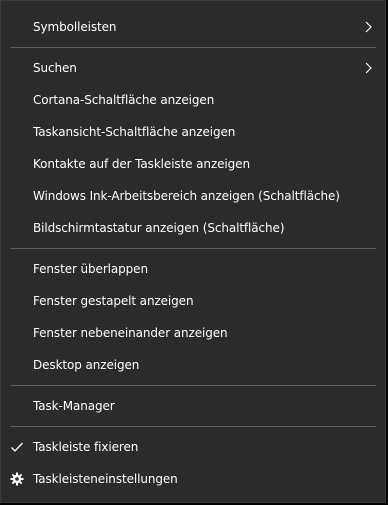 The height and width of the screenshot is (505, 388). Describe the element at coordinates (74, 406) in the screenshot. I see `menu-item-task-manager-label: Task-Manager` at that location.